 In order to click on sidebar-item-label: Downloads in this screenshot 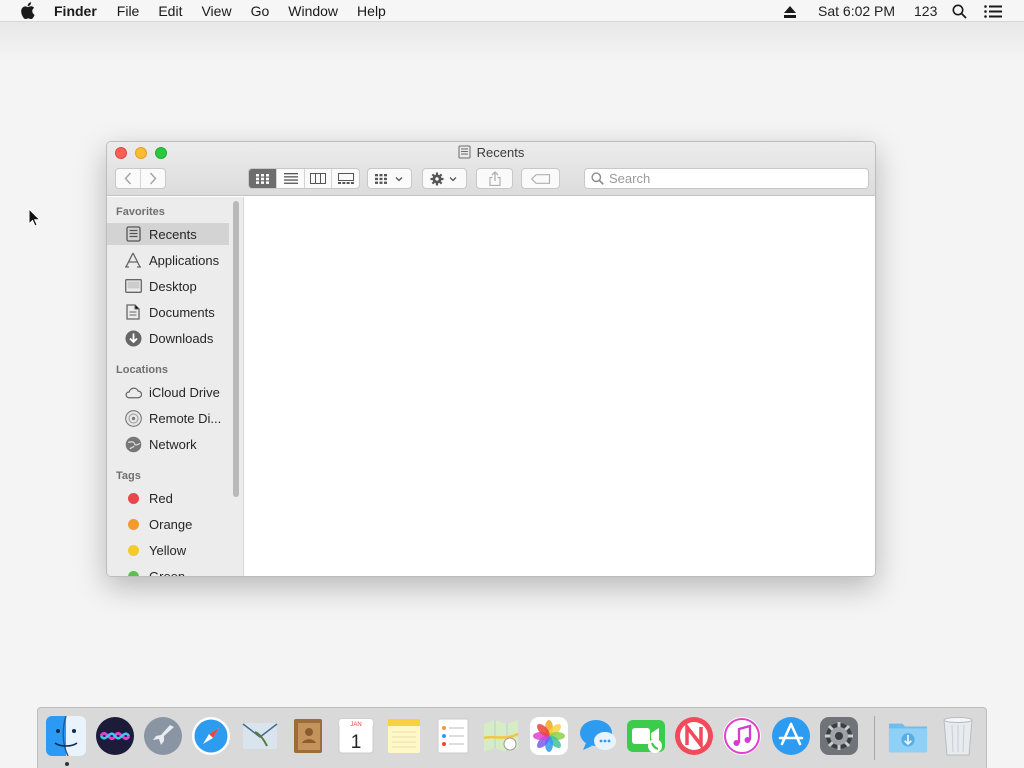, I will do `click(181, 338)`.